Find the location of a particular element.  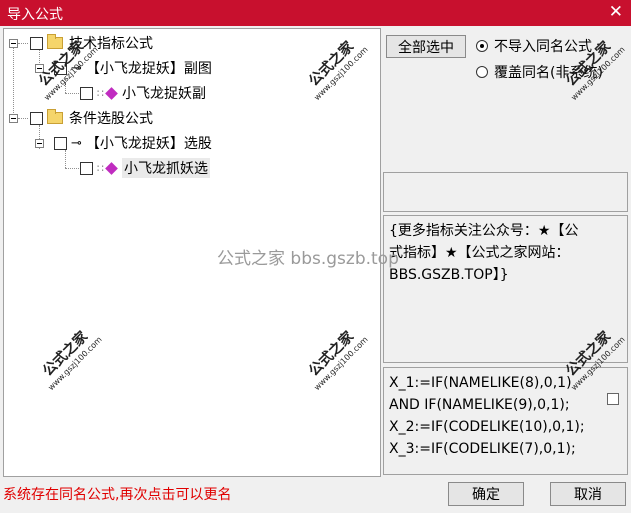

code-line: X_3:=IF(CODELIKE(7),0,1); is located at coordinates (482, 449).